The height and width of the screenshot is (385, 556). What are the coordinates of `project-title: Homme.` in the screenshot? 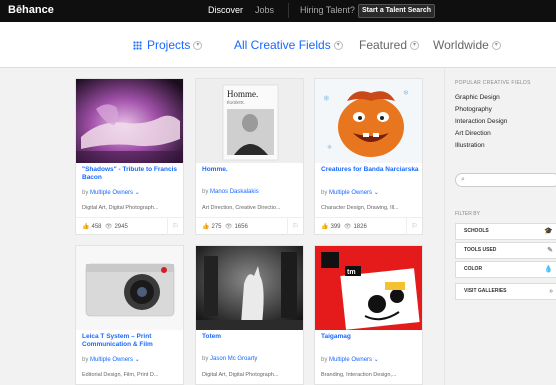 It's located at (251, 170).